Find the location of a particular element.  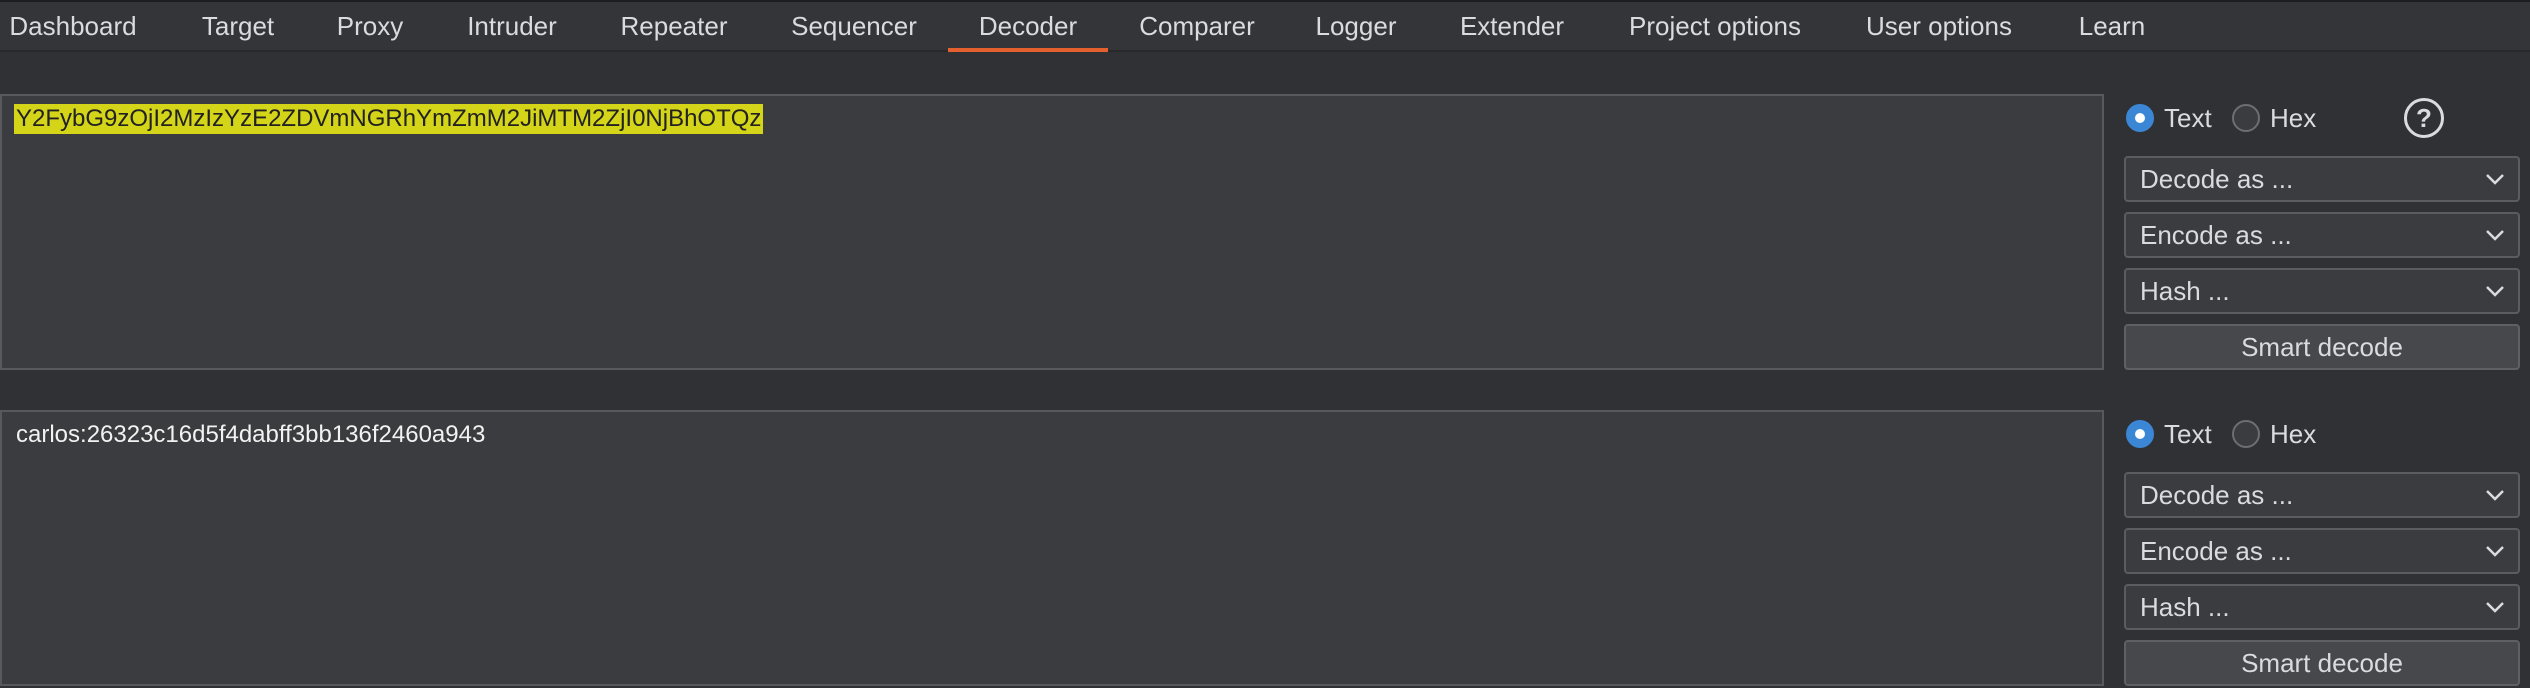

decoder-output-text: carlos:26323c16d5f4dabff3bb136f2460a943 is located at coordinates (251, 434).